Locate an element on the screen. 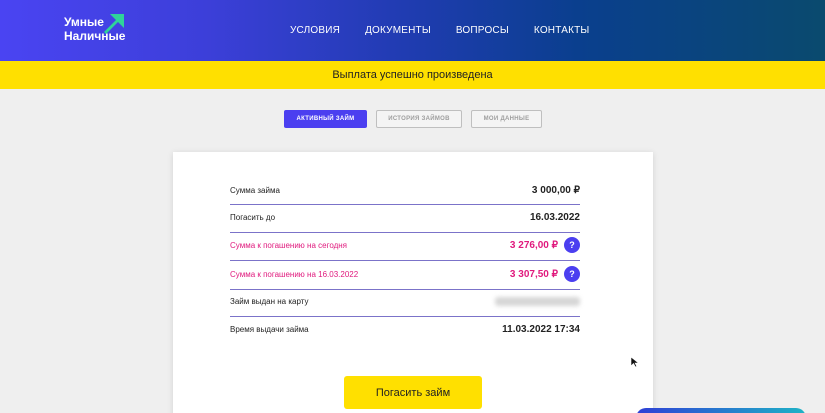 The image size is (825, 413). repay-today-value-wrap: 3 276,00 ₽ ? is located at coordinates (545, 245).